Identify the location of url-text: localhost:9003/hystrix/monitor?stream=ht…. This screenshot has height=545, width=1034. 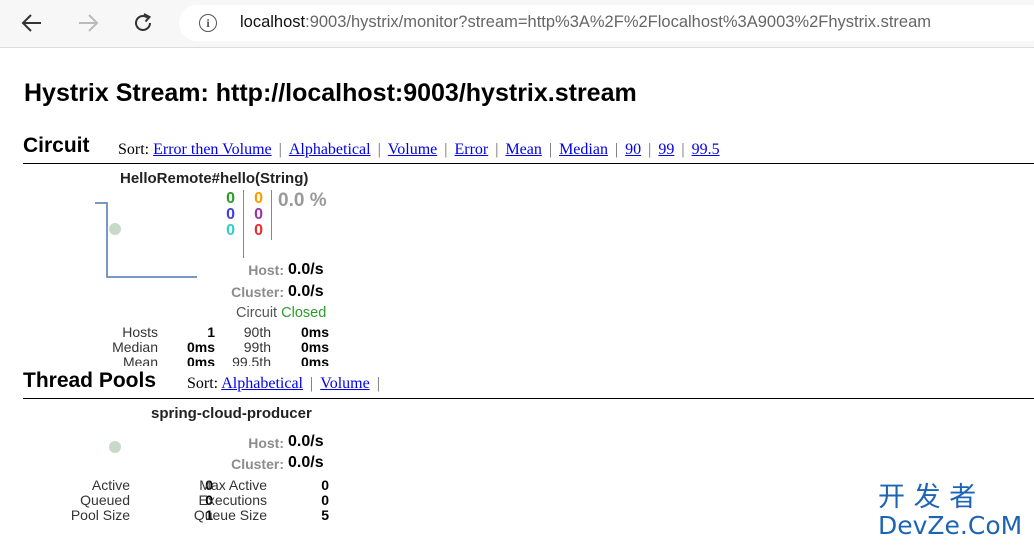
(585, 22).